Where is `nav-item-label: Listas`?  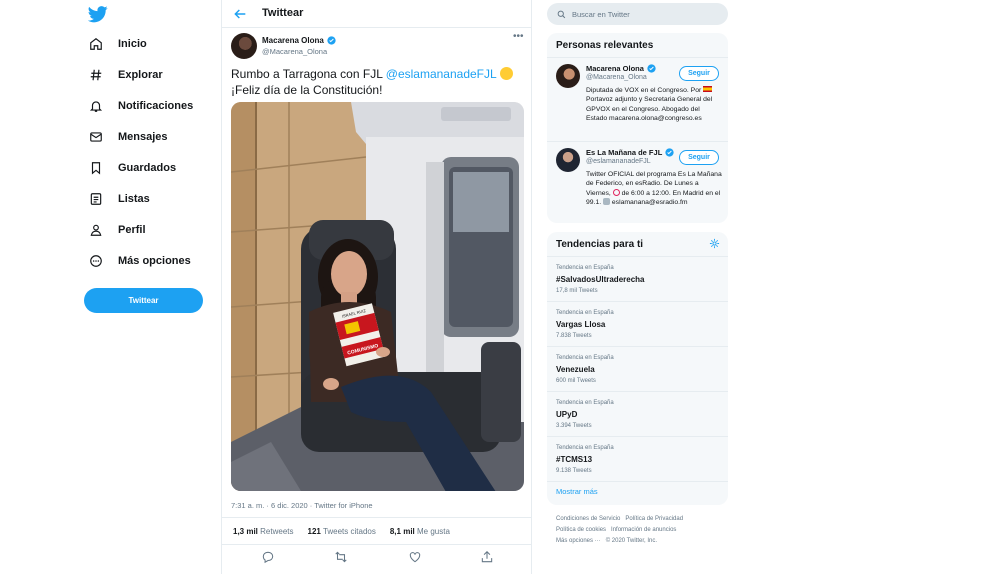
nav-item-label: Listas is located at coordinates (134, 199).